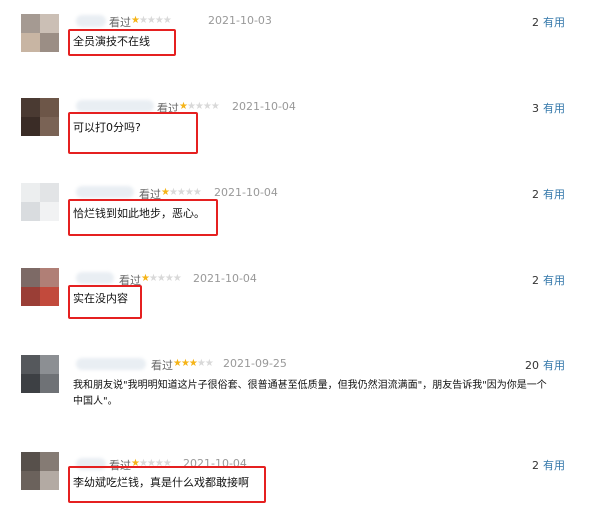  I want to click on review-content-line: 中国人"。, so click(95, 401).